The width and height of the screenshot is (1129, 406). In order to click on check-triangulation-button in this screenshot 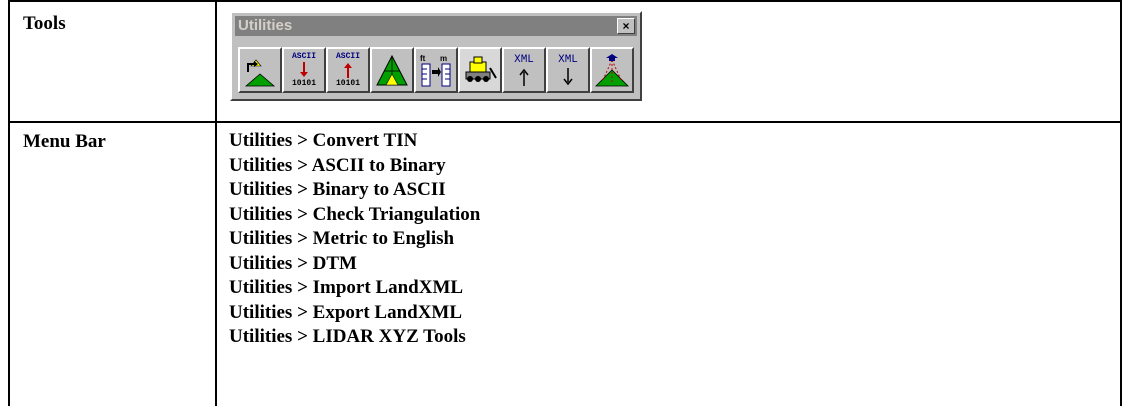, I will do `click(392, 70)`.